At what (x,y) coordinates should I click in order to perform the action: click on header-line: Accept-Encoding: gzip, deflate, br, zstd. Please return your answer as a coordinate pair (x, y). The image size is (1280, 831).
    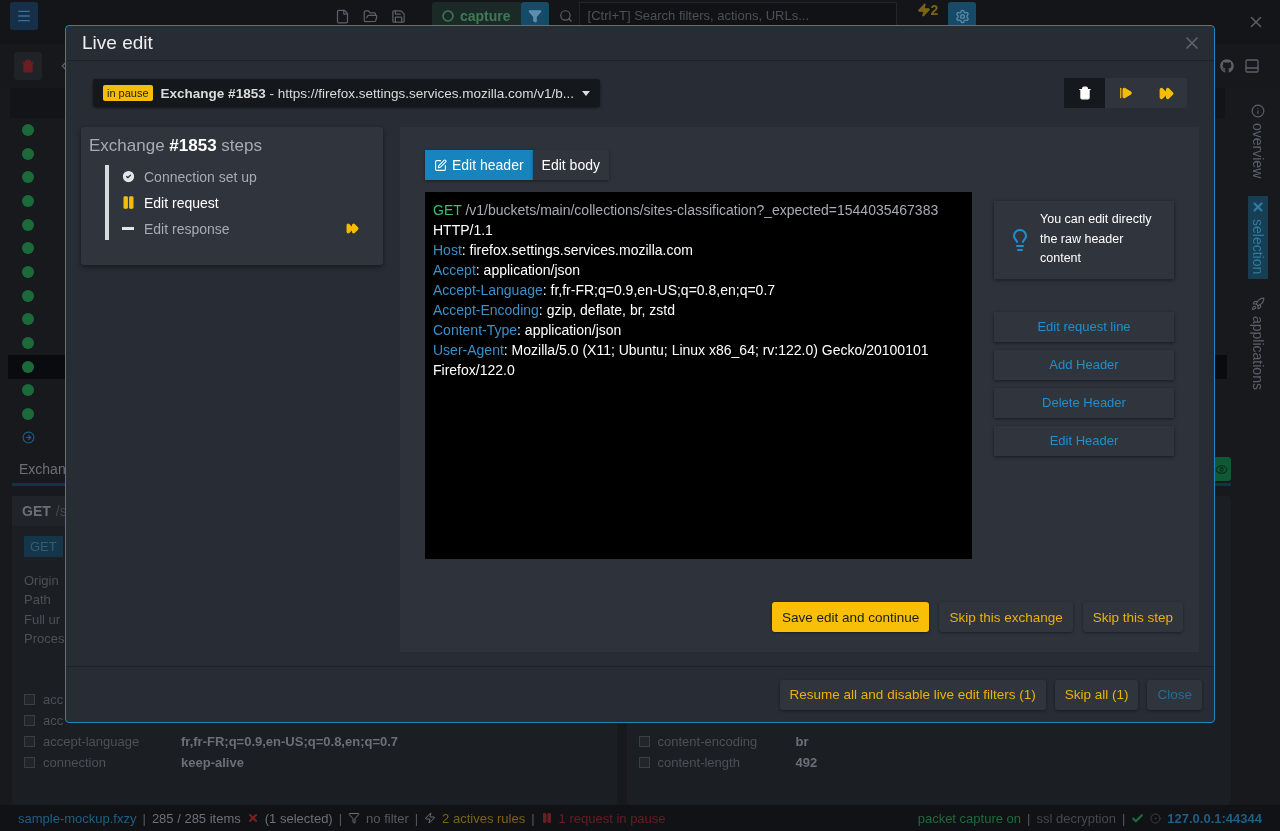
    Looking at the image, I should click on (555, 311).